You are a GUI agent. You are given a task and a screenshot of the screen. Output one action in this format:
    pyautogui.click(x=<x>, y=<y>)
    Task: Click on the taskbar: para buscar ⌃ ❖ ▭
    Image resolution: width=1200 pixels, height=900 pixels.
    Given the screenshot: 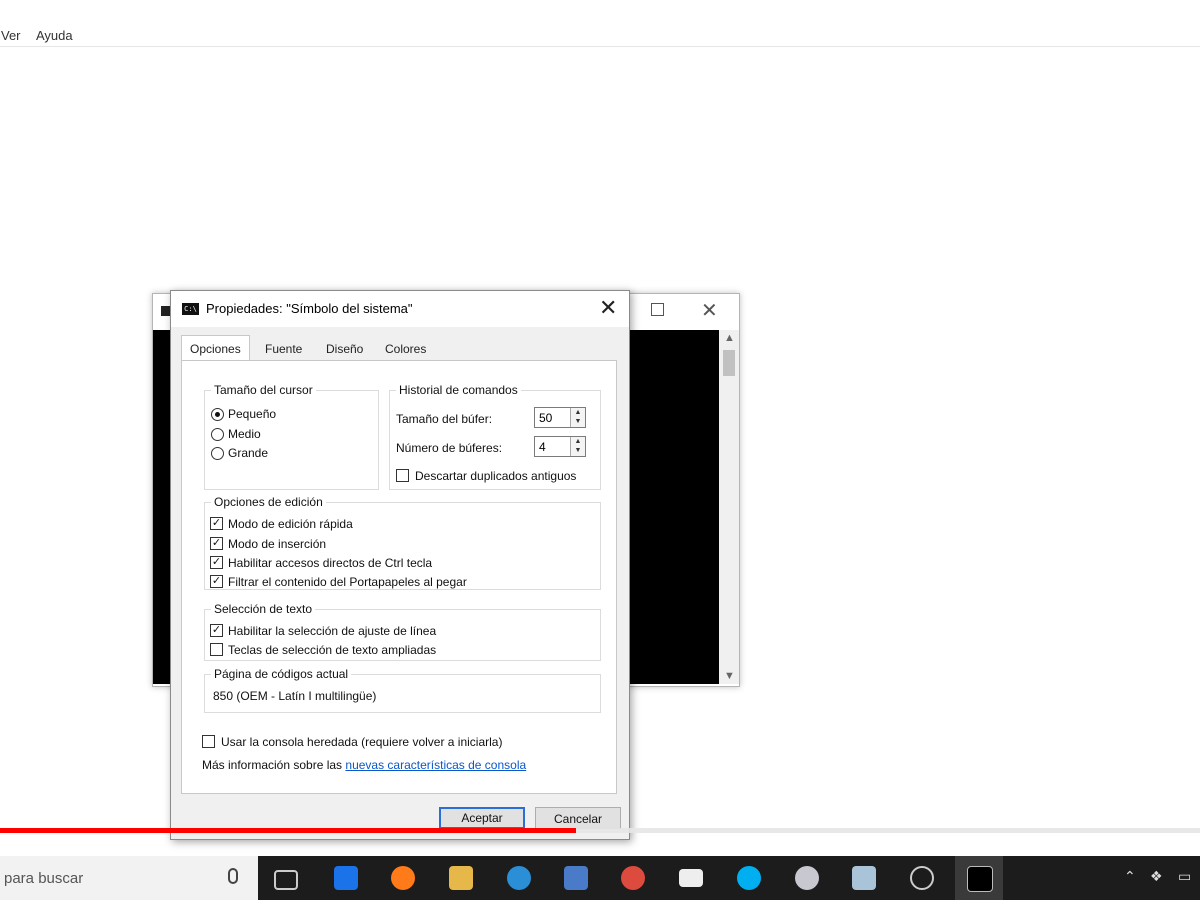 What is the action you would take?
    pyautogui.click(x=600, y=878)
    